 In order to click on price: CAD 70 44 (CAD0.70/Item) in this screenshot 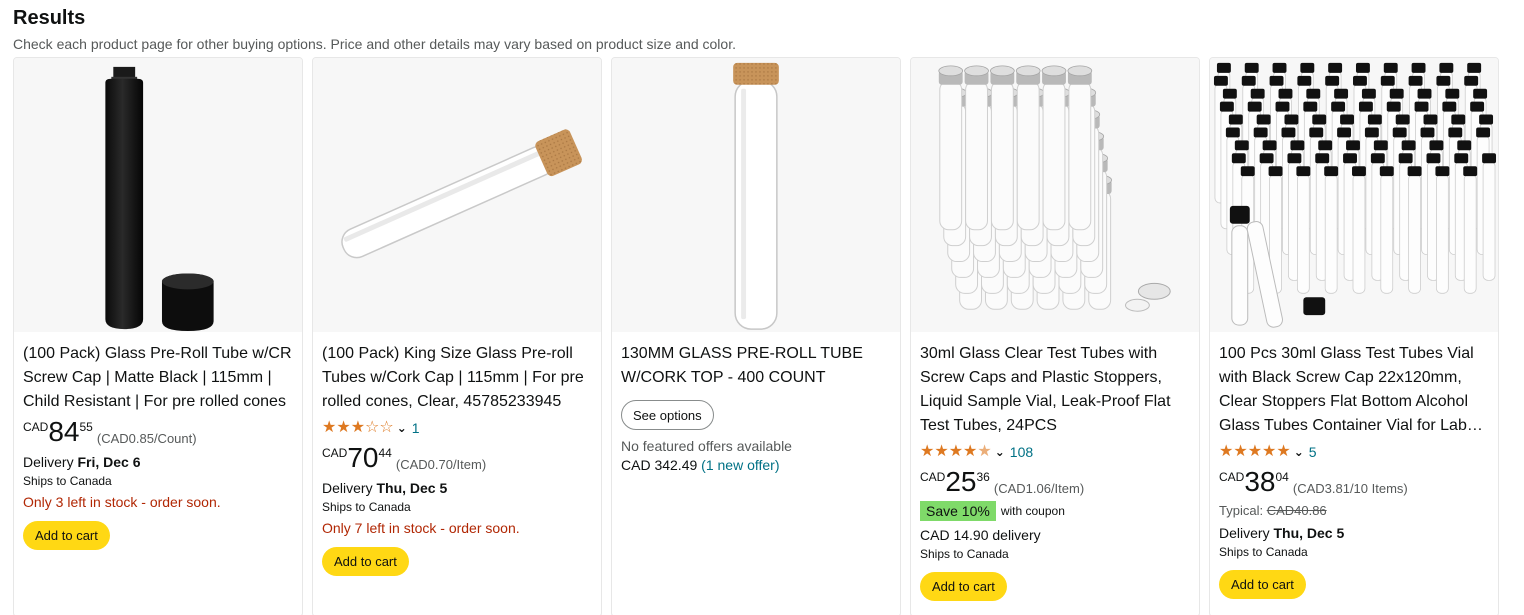, I will do `click(457, 459)`.